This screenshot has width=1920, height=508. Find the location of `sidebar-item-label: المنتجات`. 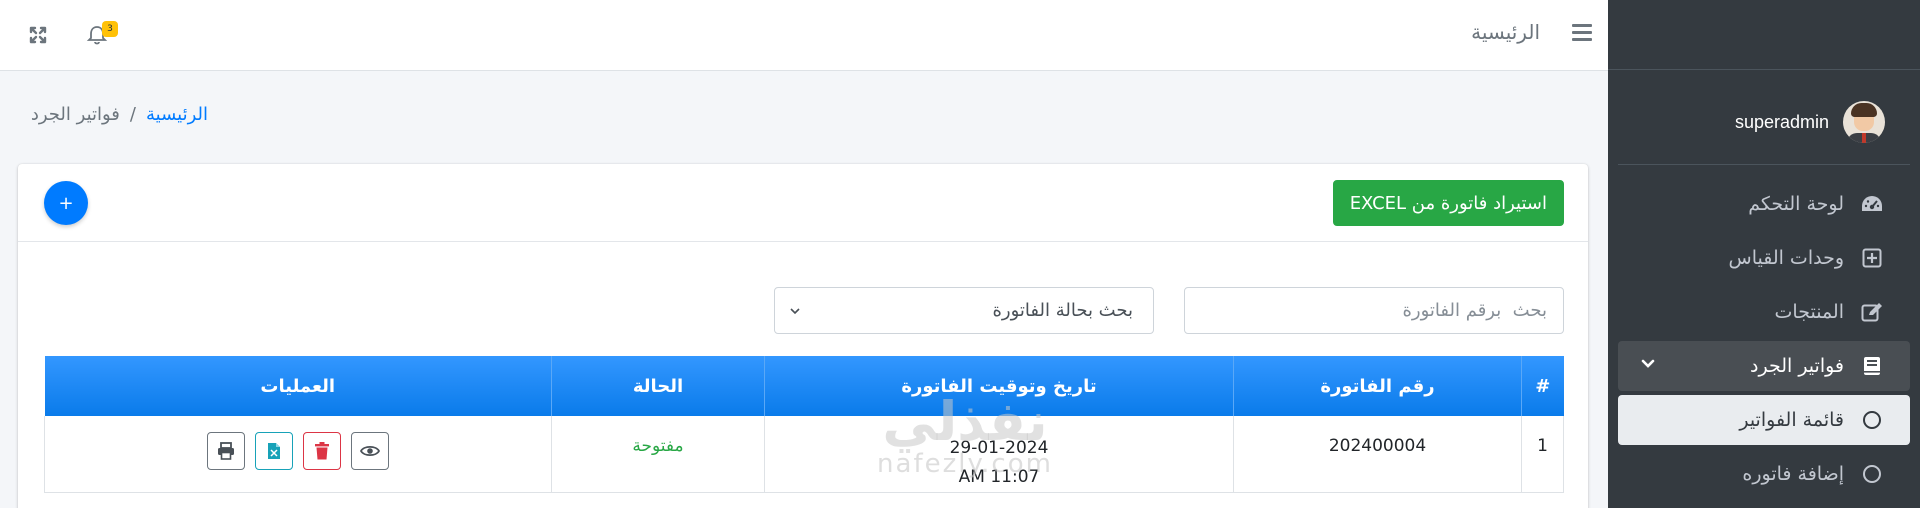

sidebar-item-label: المنتجات is located at coordinates (1809, 312).